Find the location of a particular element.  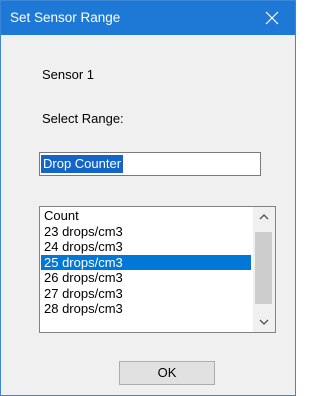

scroll-up-button is located at coordinates (264, 217).